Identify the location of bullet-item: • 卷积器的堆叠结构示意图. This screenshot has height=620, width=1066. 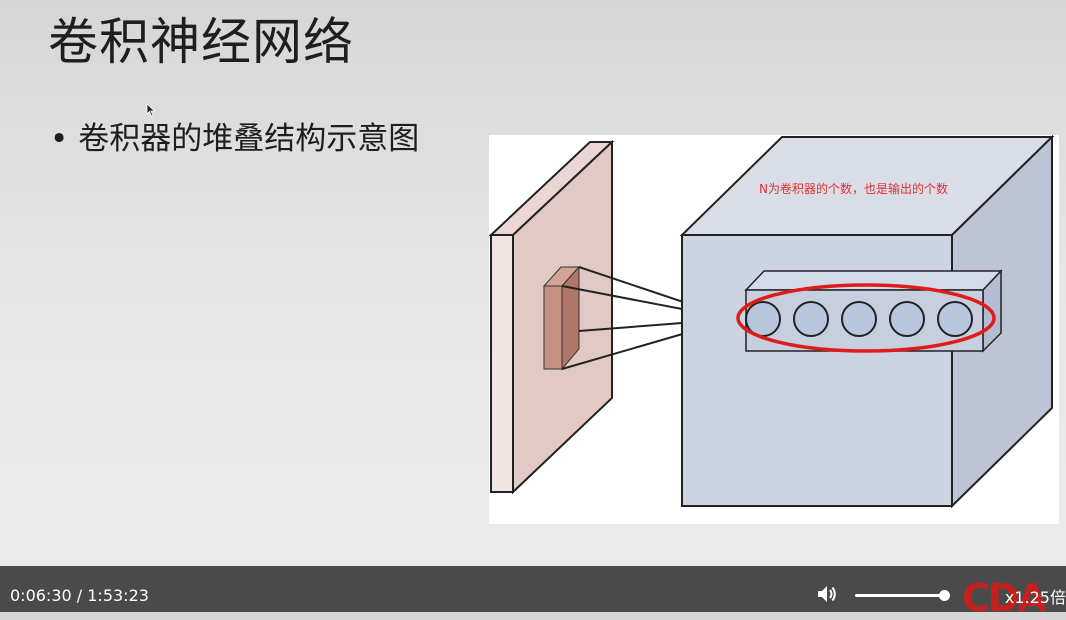
(234, 135).